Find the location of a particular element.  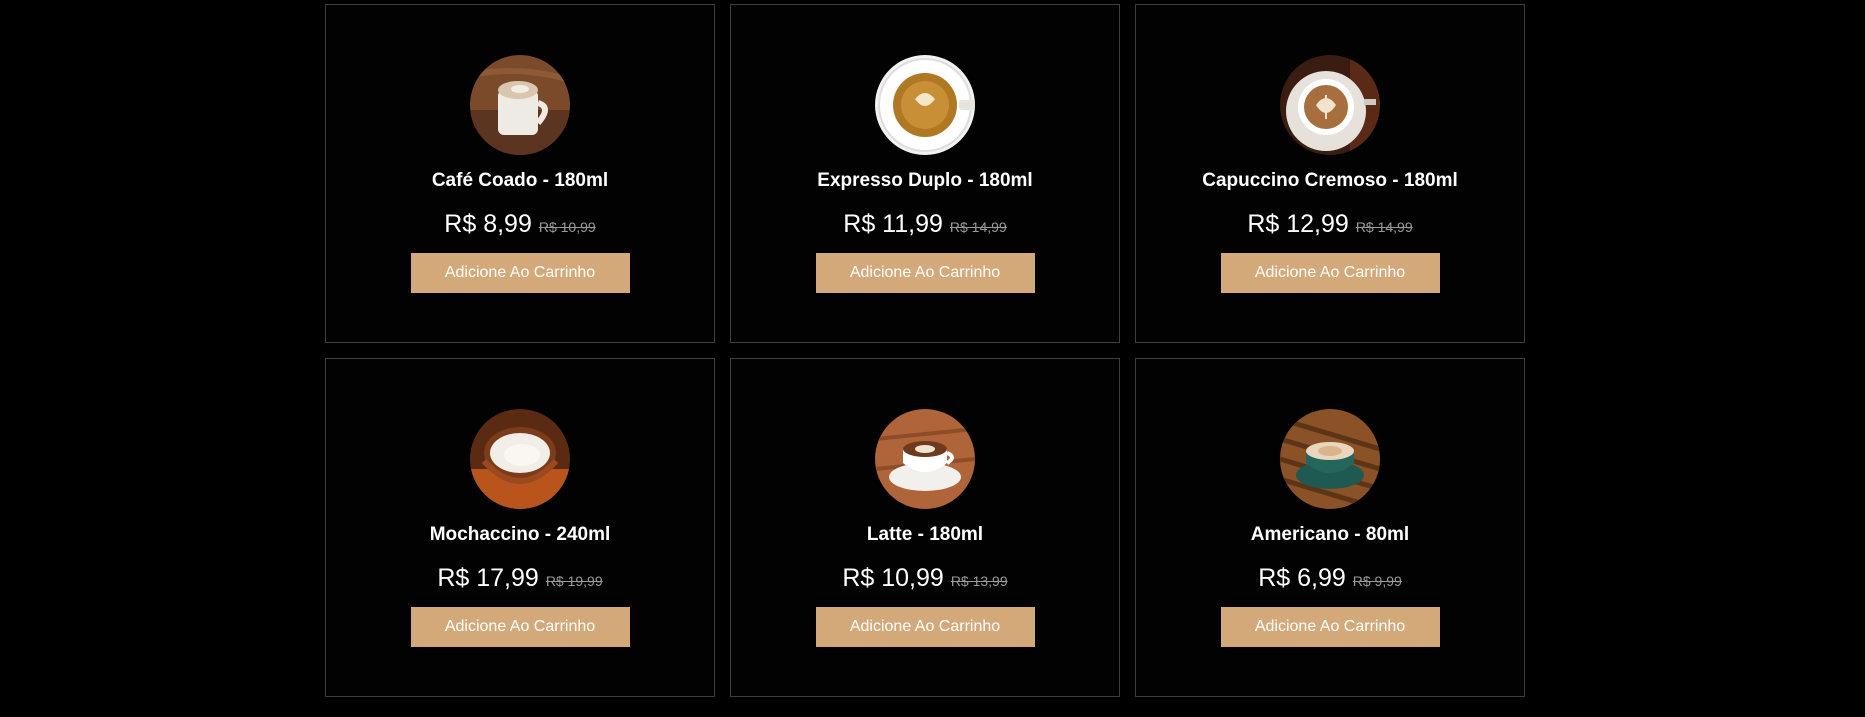

price-group: R$ 11,99 R$ 14,99 is located at coordinates (924, 224).